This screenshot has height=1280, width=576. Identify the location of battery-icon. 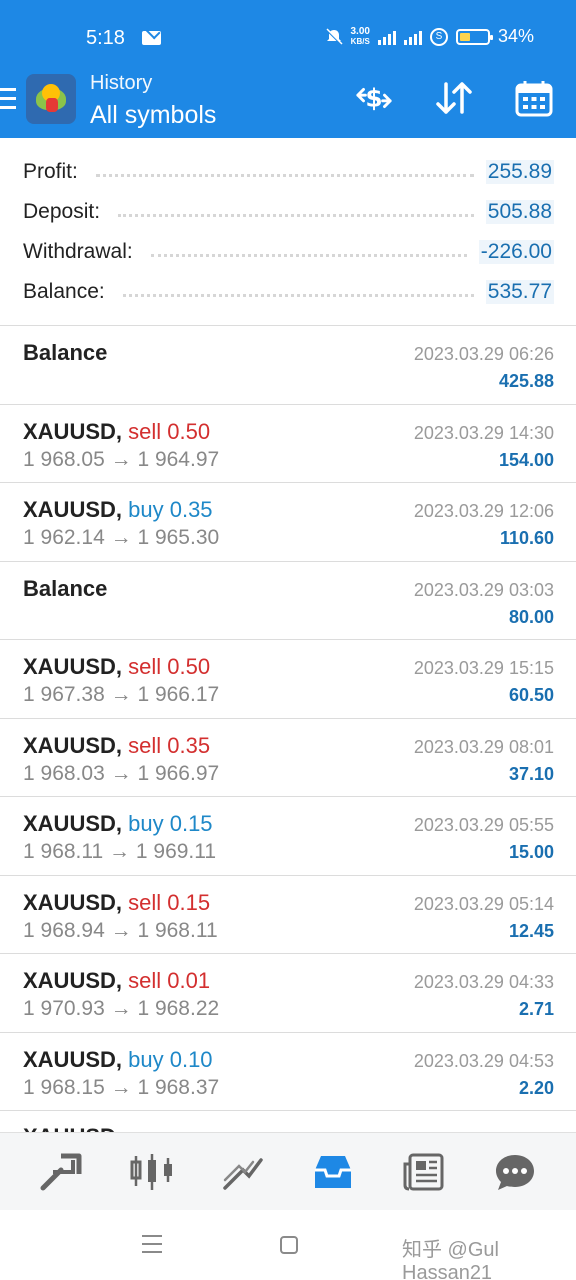
(474, 36).